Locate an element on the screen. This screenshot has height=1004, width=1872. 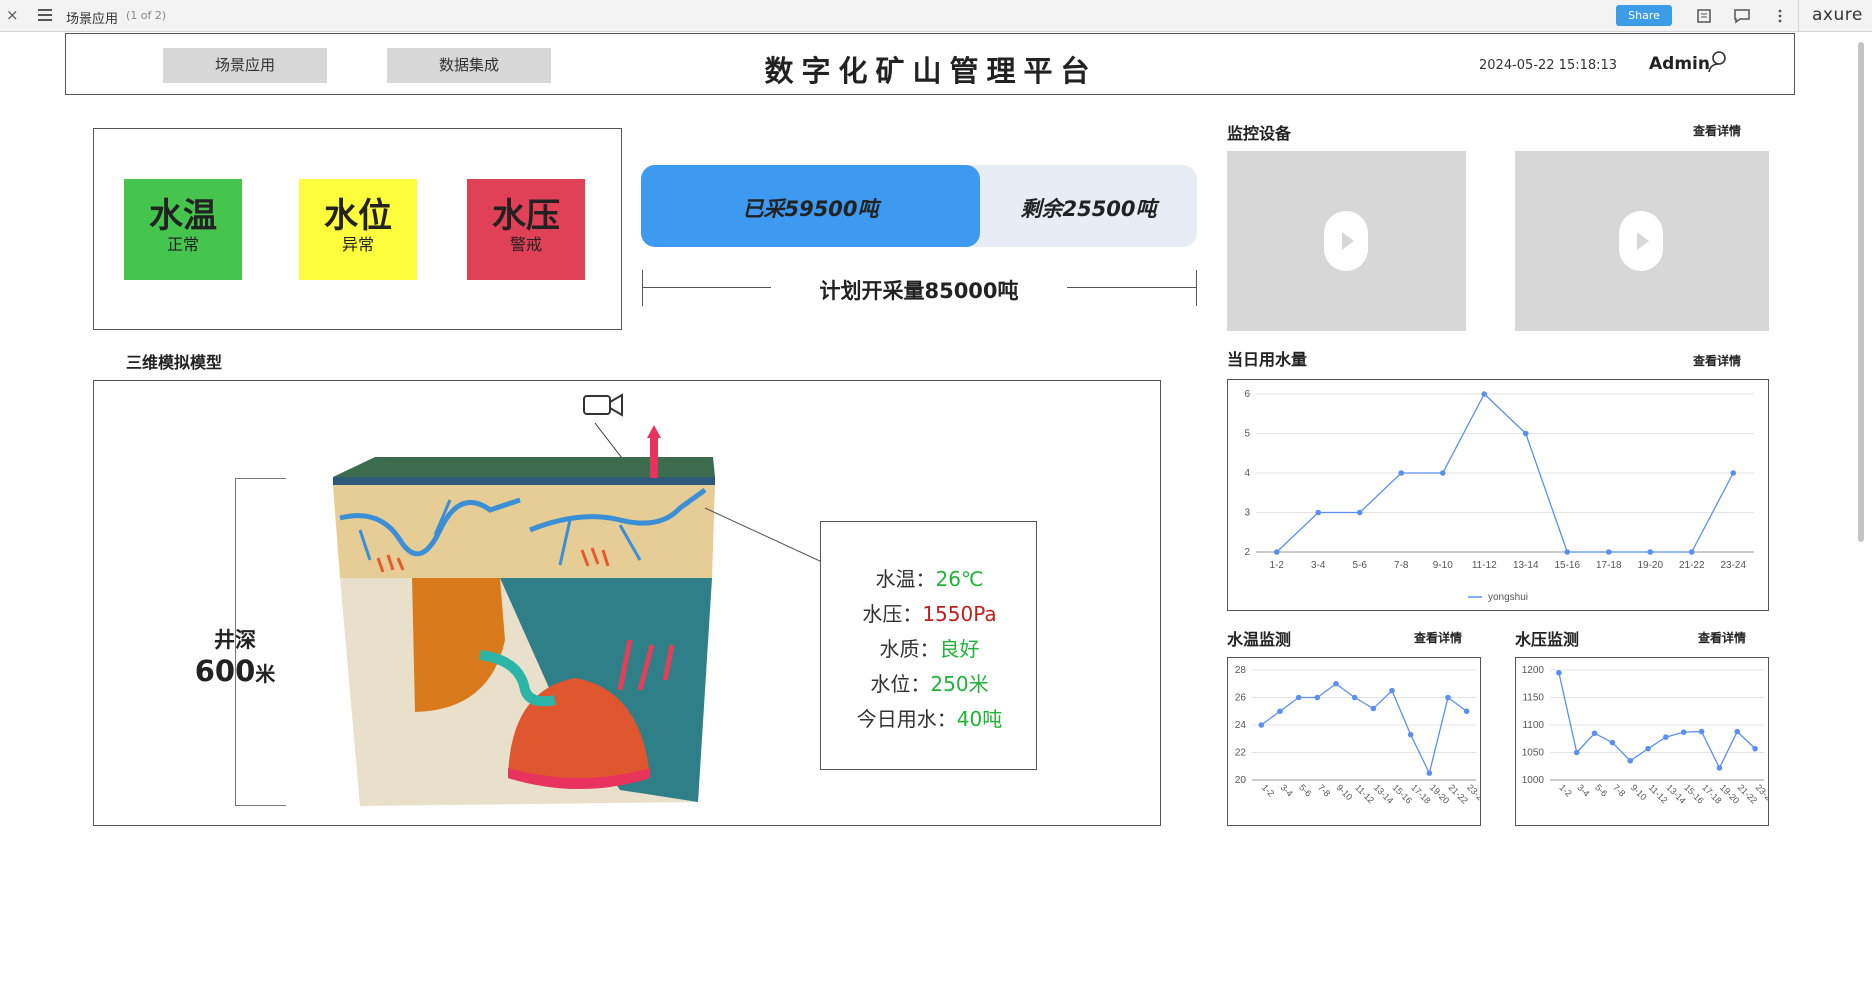
user-icon is located at coordinates (1719, 62).